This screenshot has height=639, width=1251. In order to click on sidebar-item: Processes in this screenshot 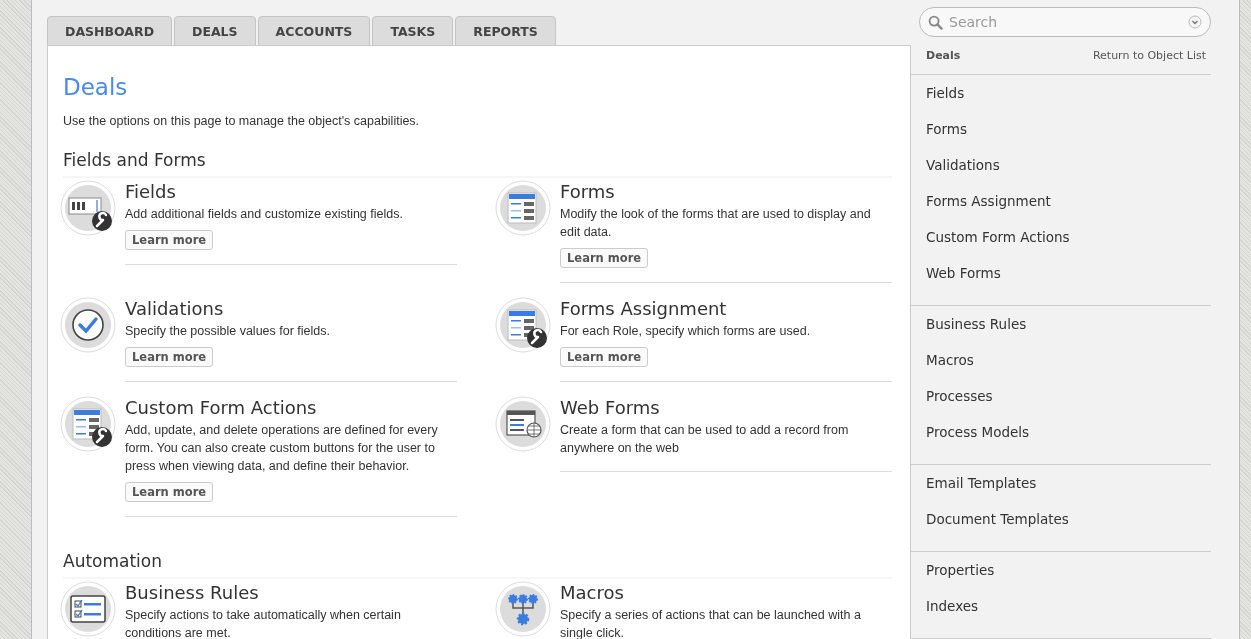, I will do `click(1068, 404)`.